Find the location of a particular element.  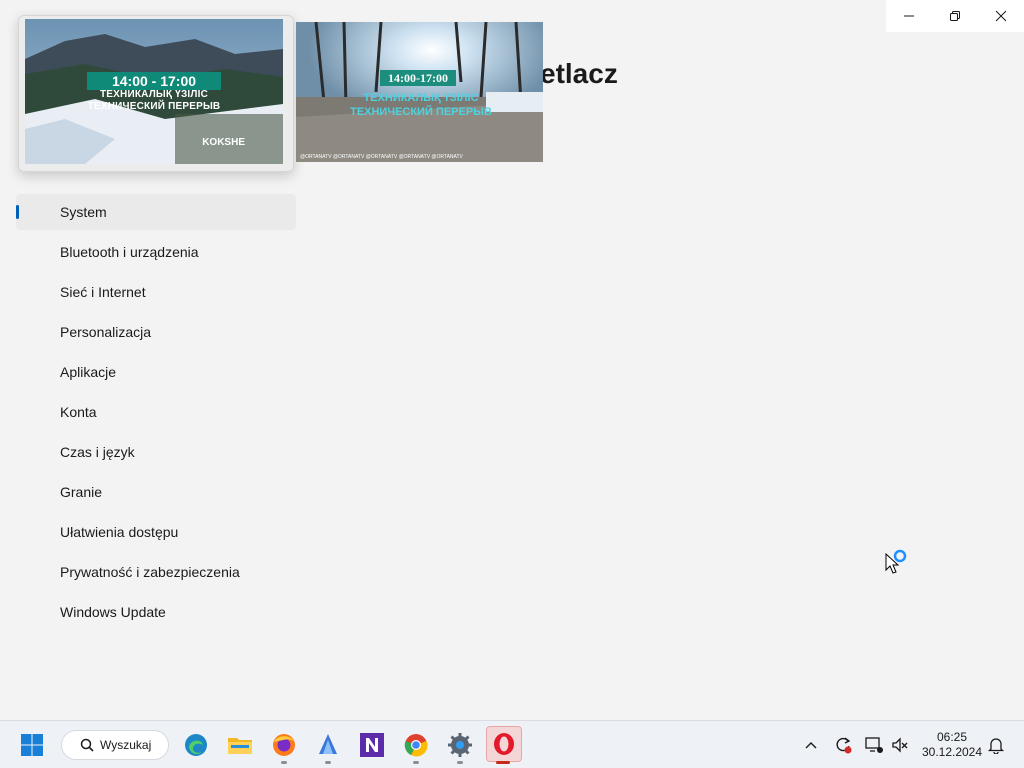

sidebar-item-accounts: Konta is located at coordinates (156, 412).